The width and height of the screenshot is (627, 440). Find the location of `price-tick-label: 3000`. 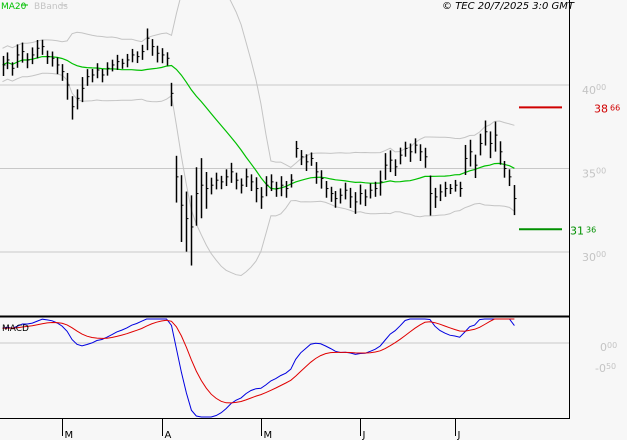

price-tick-label: 3000 is located at coordinates (594, 257).